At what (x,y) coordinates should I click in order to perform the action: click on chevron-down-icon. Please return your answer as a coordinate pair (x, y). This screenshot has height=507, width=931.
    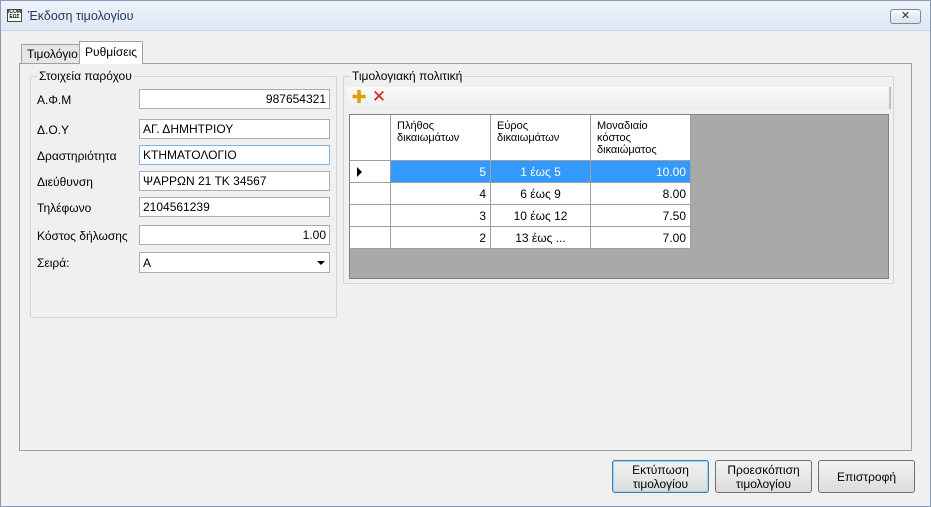
    Looking at the image, I should click on (321, 263).